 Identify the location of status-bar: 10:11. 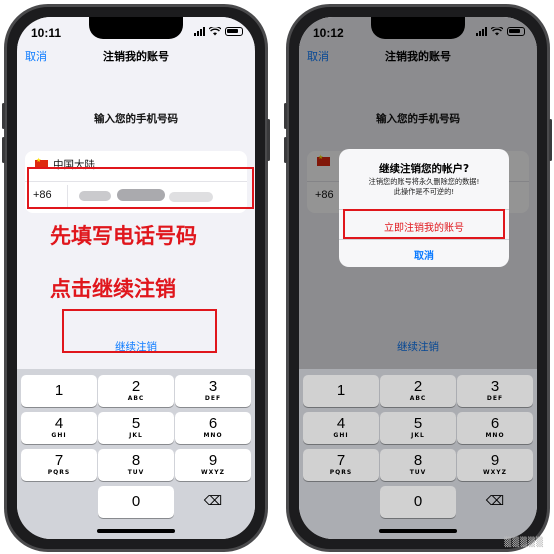
(136, 32).